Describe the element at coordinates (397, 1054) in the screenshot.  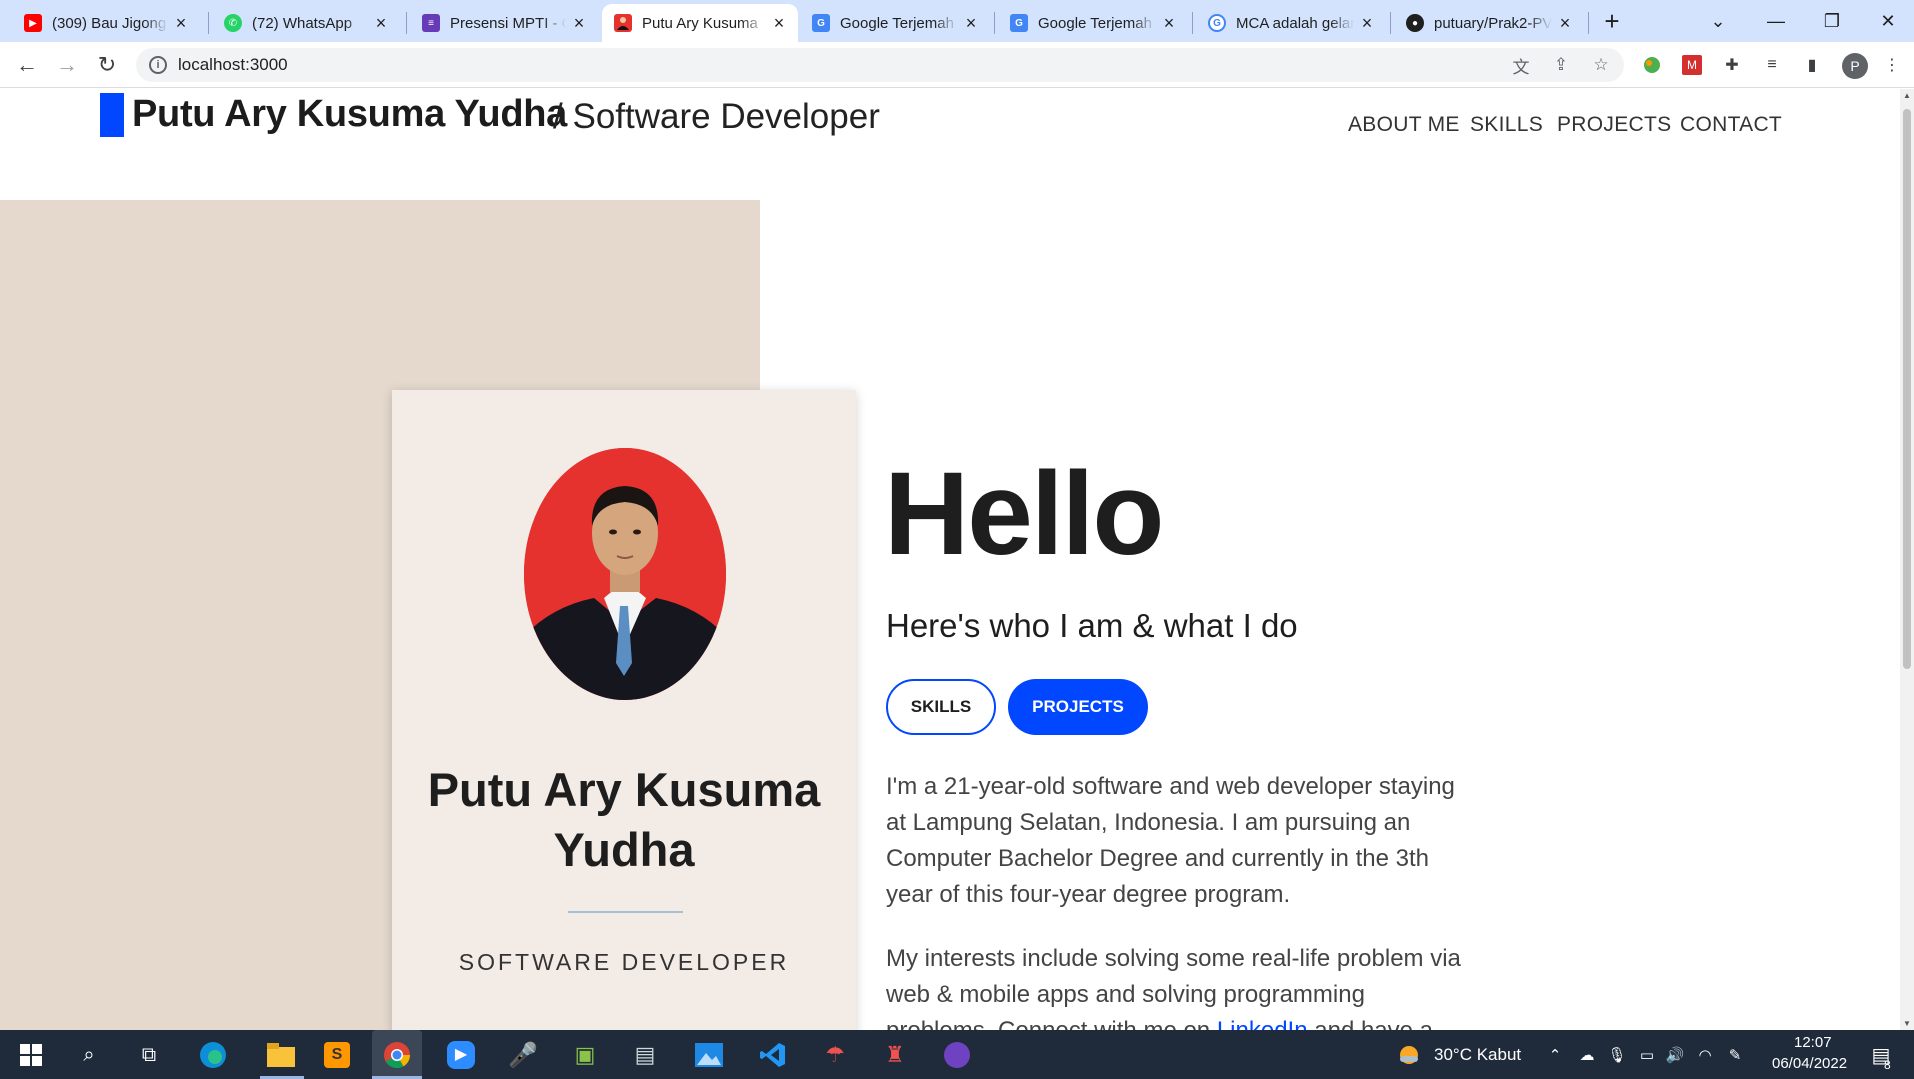
I see `chrome-icon` at that location.